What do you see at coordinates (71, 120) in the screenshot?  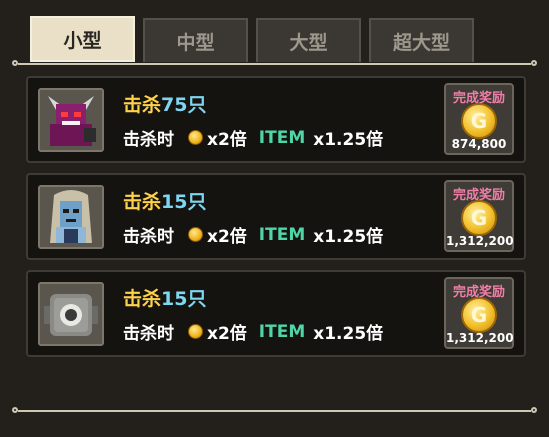 I see `demon-portrait-icon` at bounding box center [71, 120].